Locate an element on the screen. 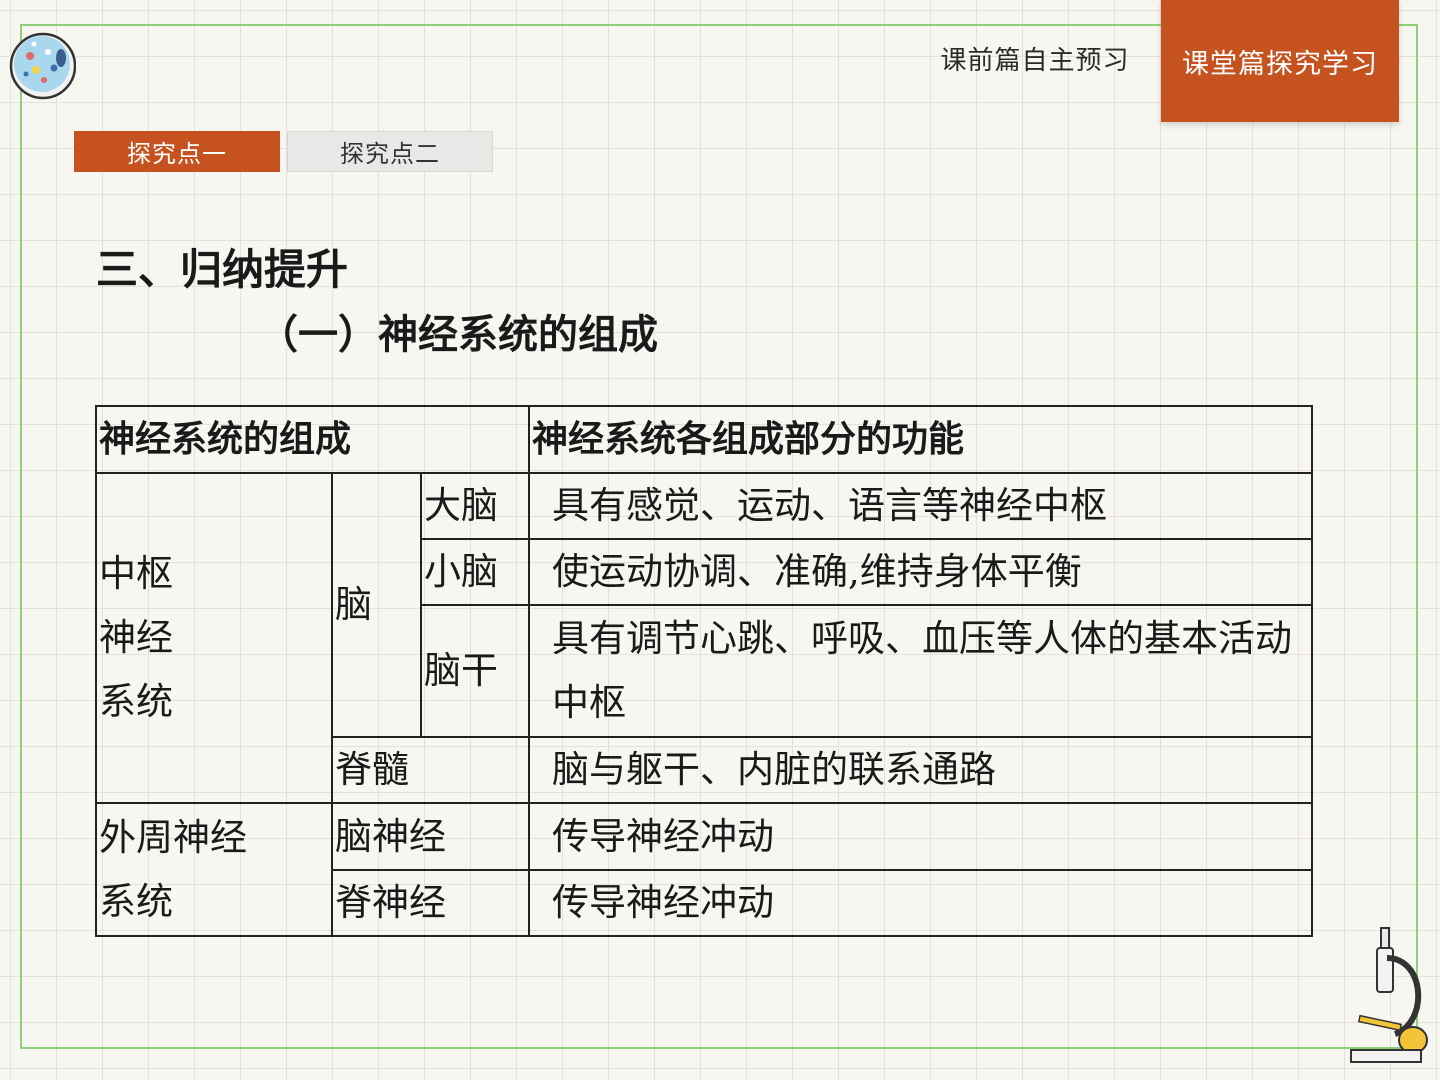 The width and height of the screenshot is (1440, 1080). table-header-row: 神经系统的组成 神经系统各组成部分的功能 is located at coordinates (704, 439).